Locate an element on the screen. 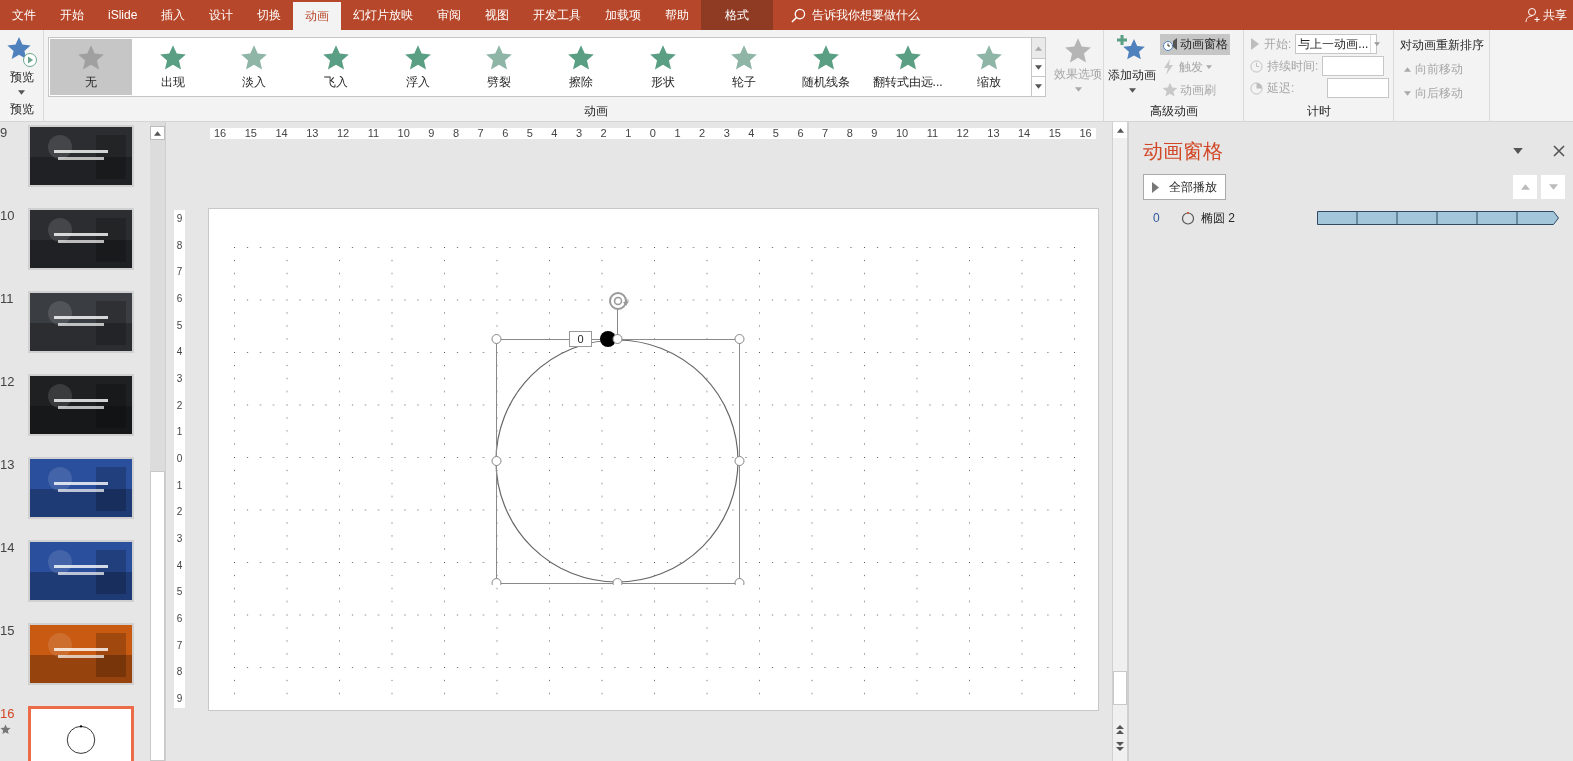  ribbon-tab: iSlide is located at coordinates (123, 15).